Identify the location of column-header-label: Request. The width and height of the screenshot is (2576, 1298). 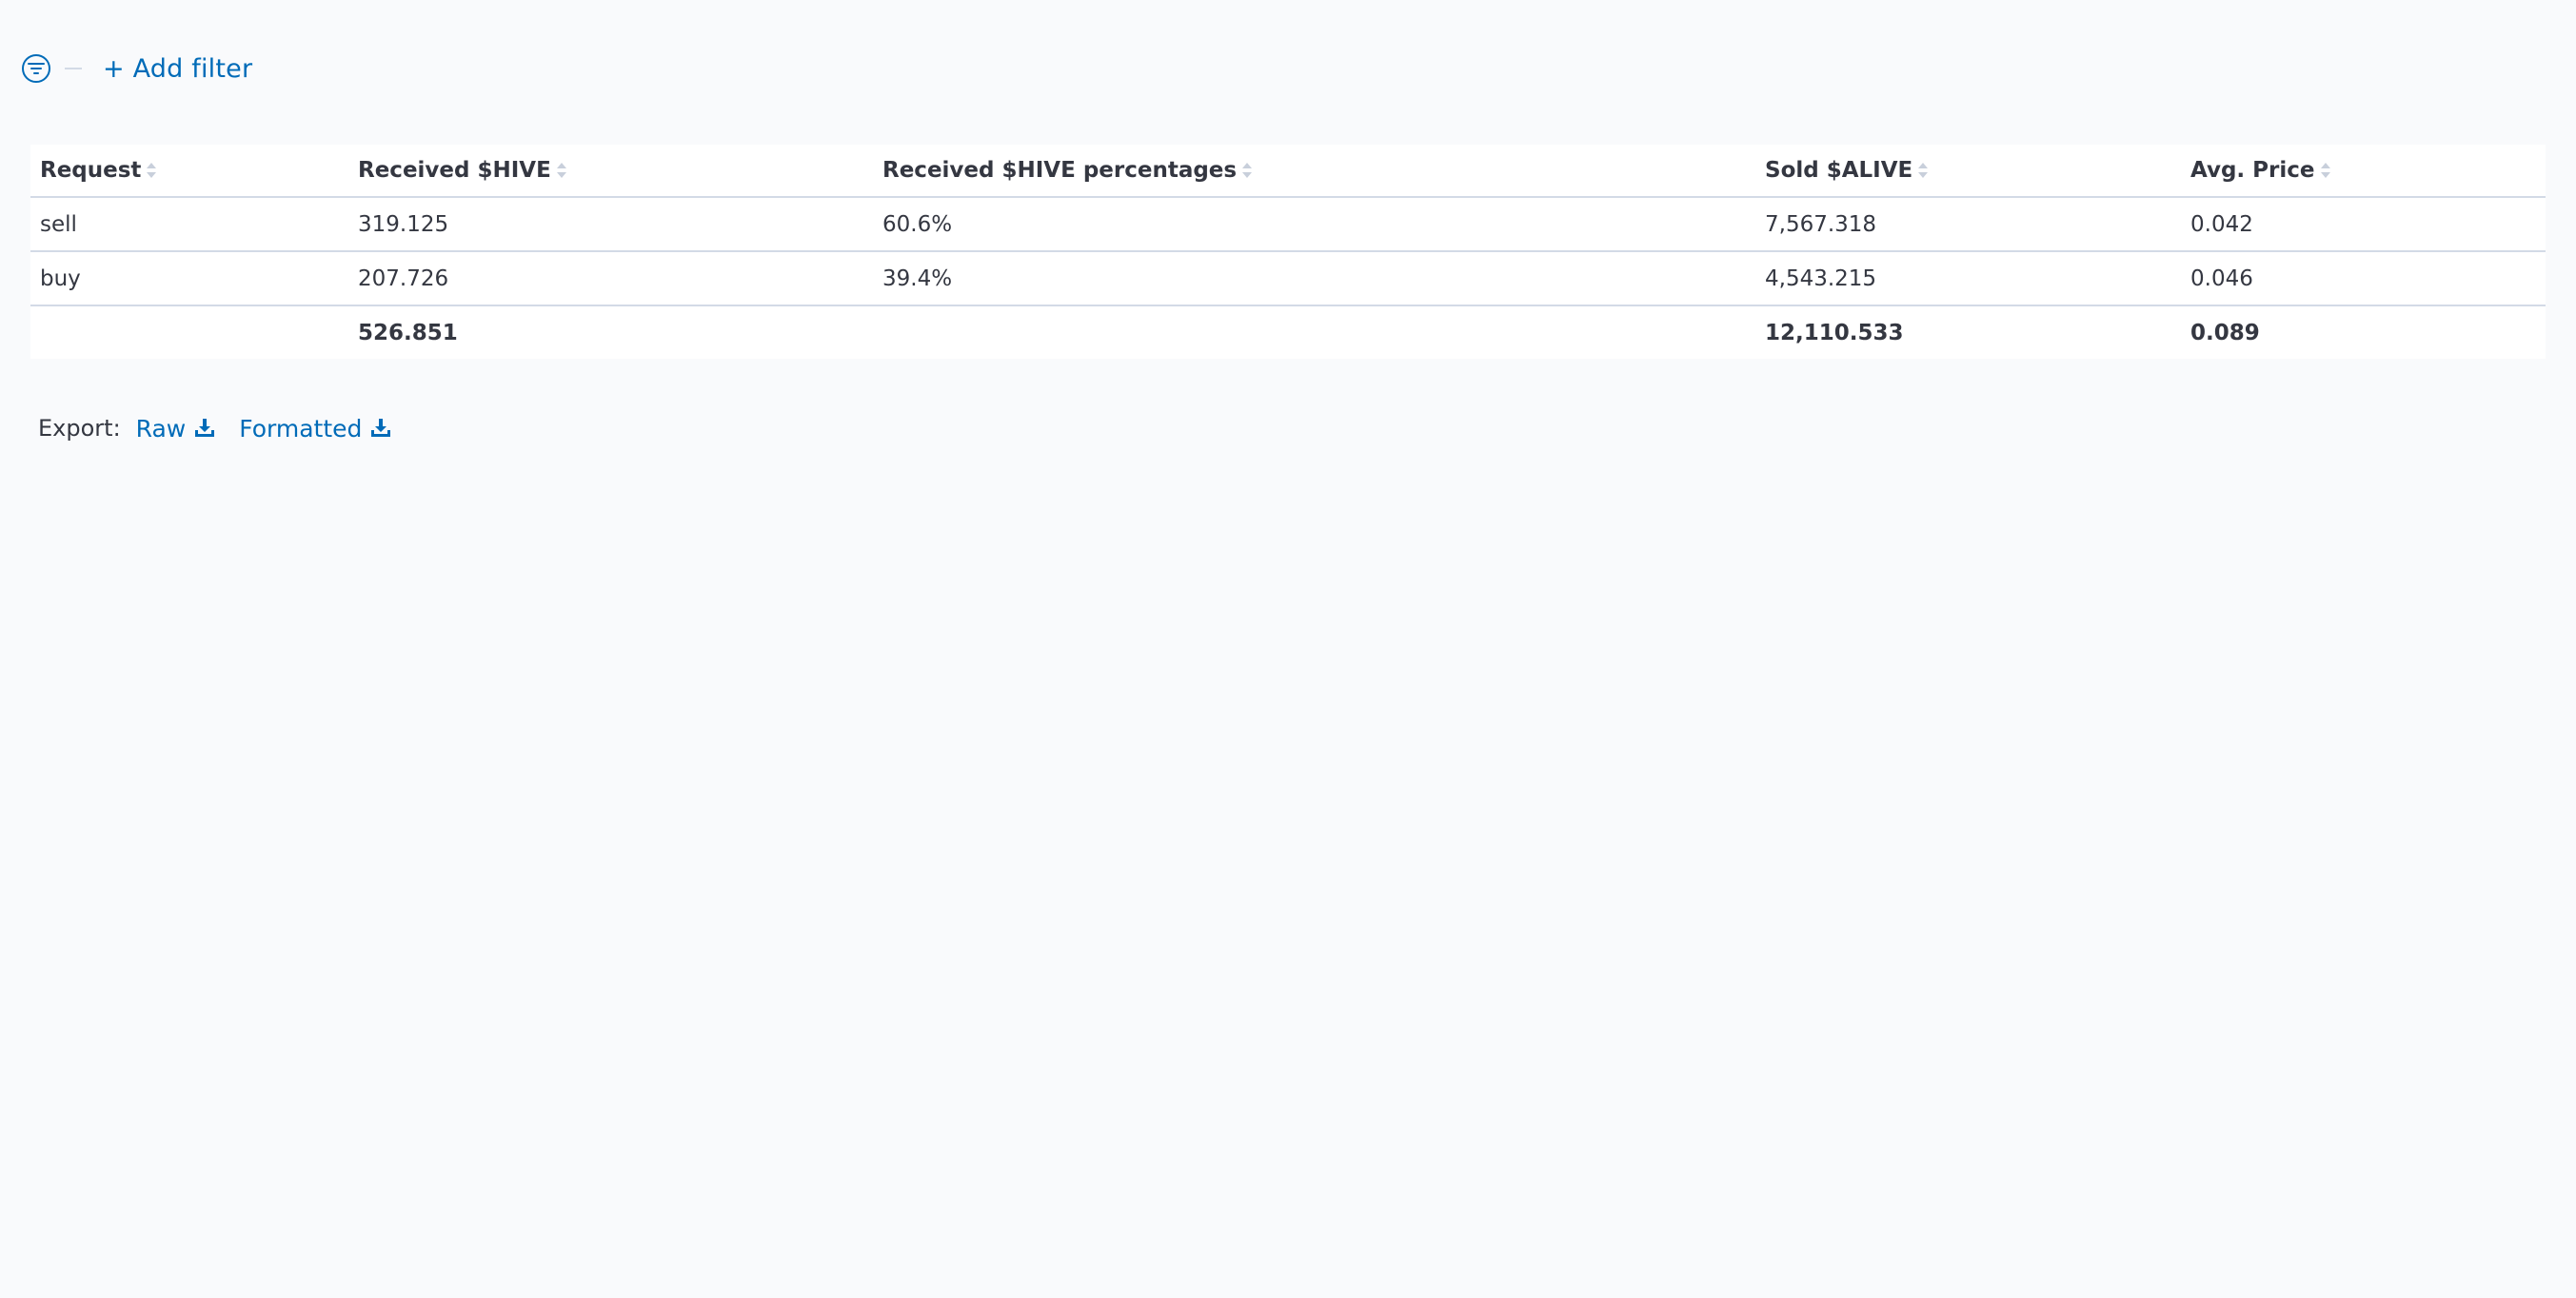
(91, 171).